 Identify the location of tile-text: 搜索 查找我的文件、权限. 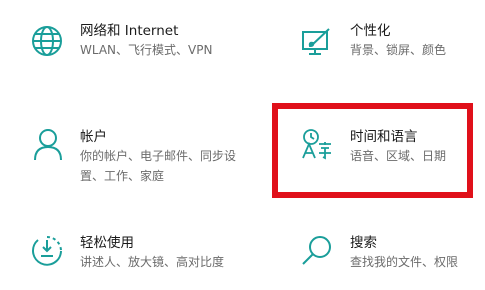
(404, 253).